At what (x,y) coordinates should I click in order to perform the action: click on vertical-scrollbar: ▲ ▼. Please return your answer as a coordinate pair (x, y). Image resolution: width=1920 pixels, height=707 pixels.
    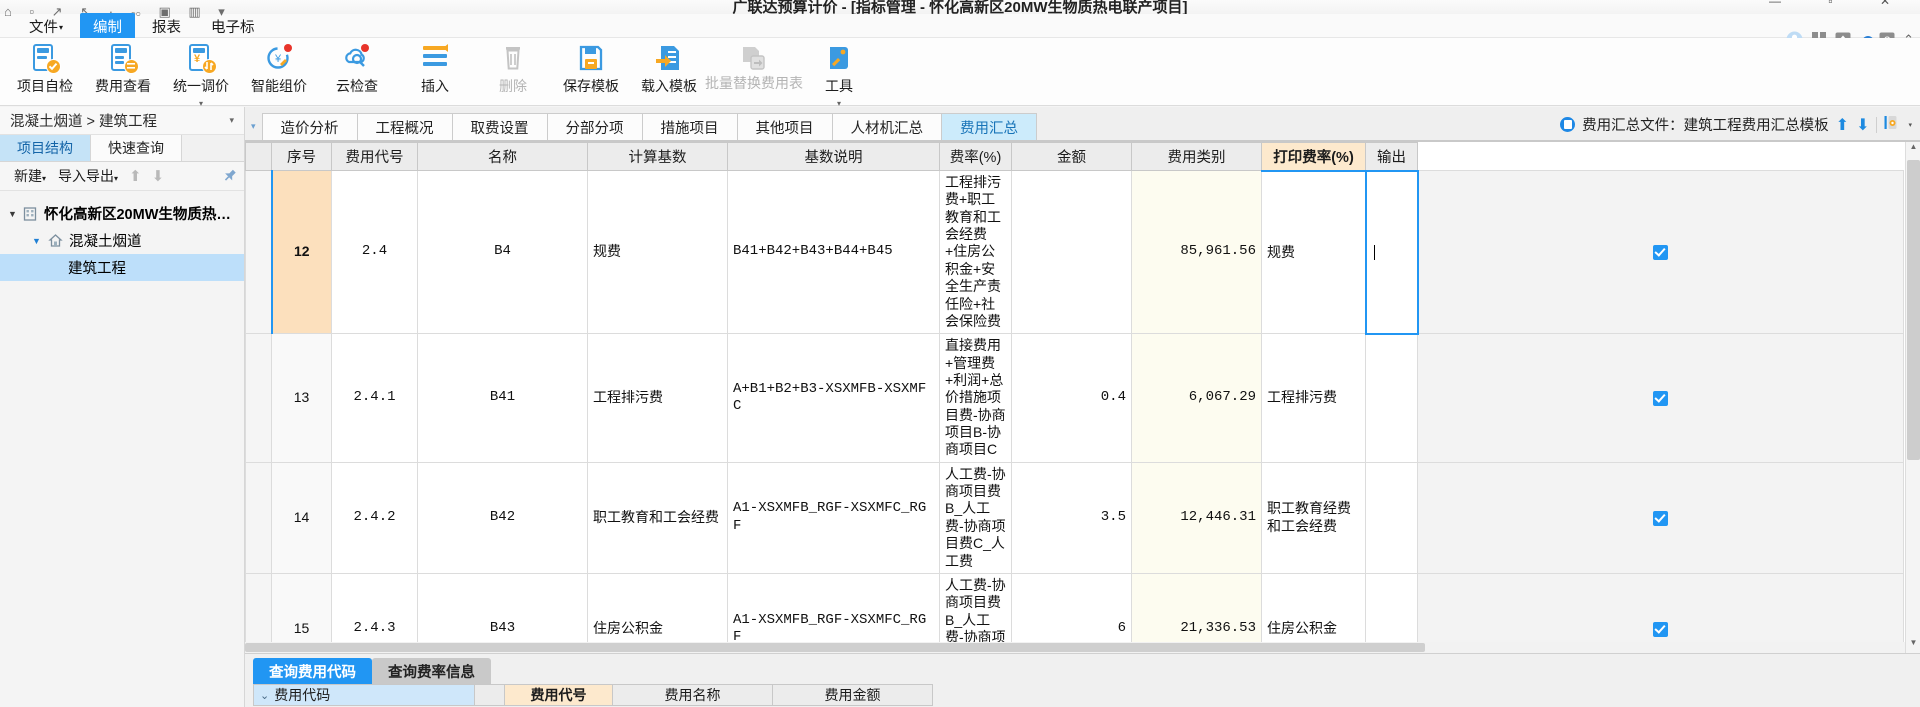
    Looking at the image, I should click on (1912, 398).